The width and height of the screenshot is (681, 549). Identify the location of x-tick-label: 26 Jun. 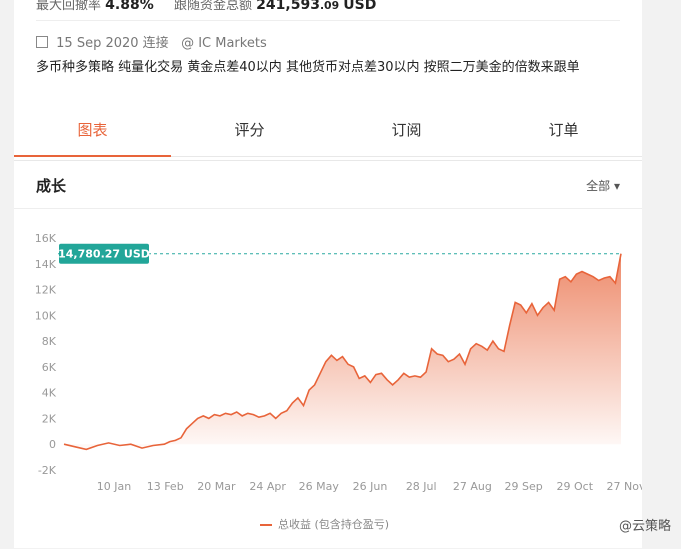
(370, 486).